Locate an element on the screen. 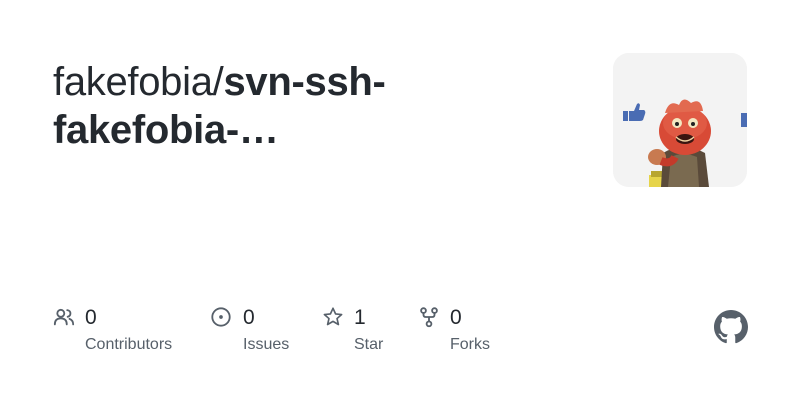 The width and height of the screenshot is (800, 400). github-mark-icon is located at coordinates (731, 327).